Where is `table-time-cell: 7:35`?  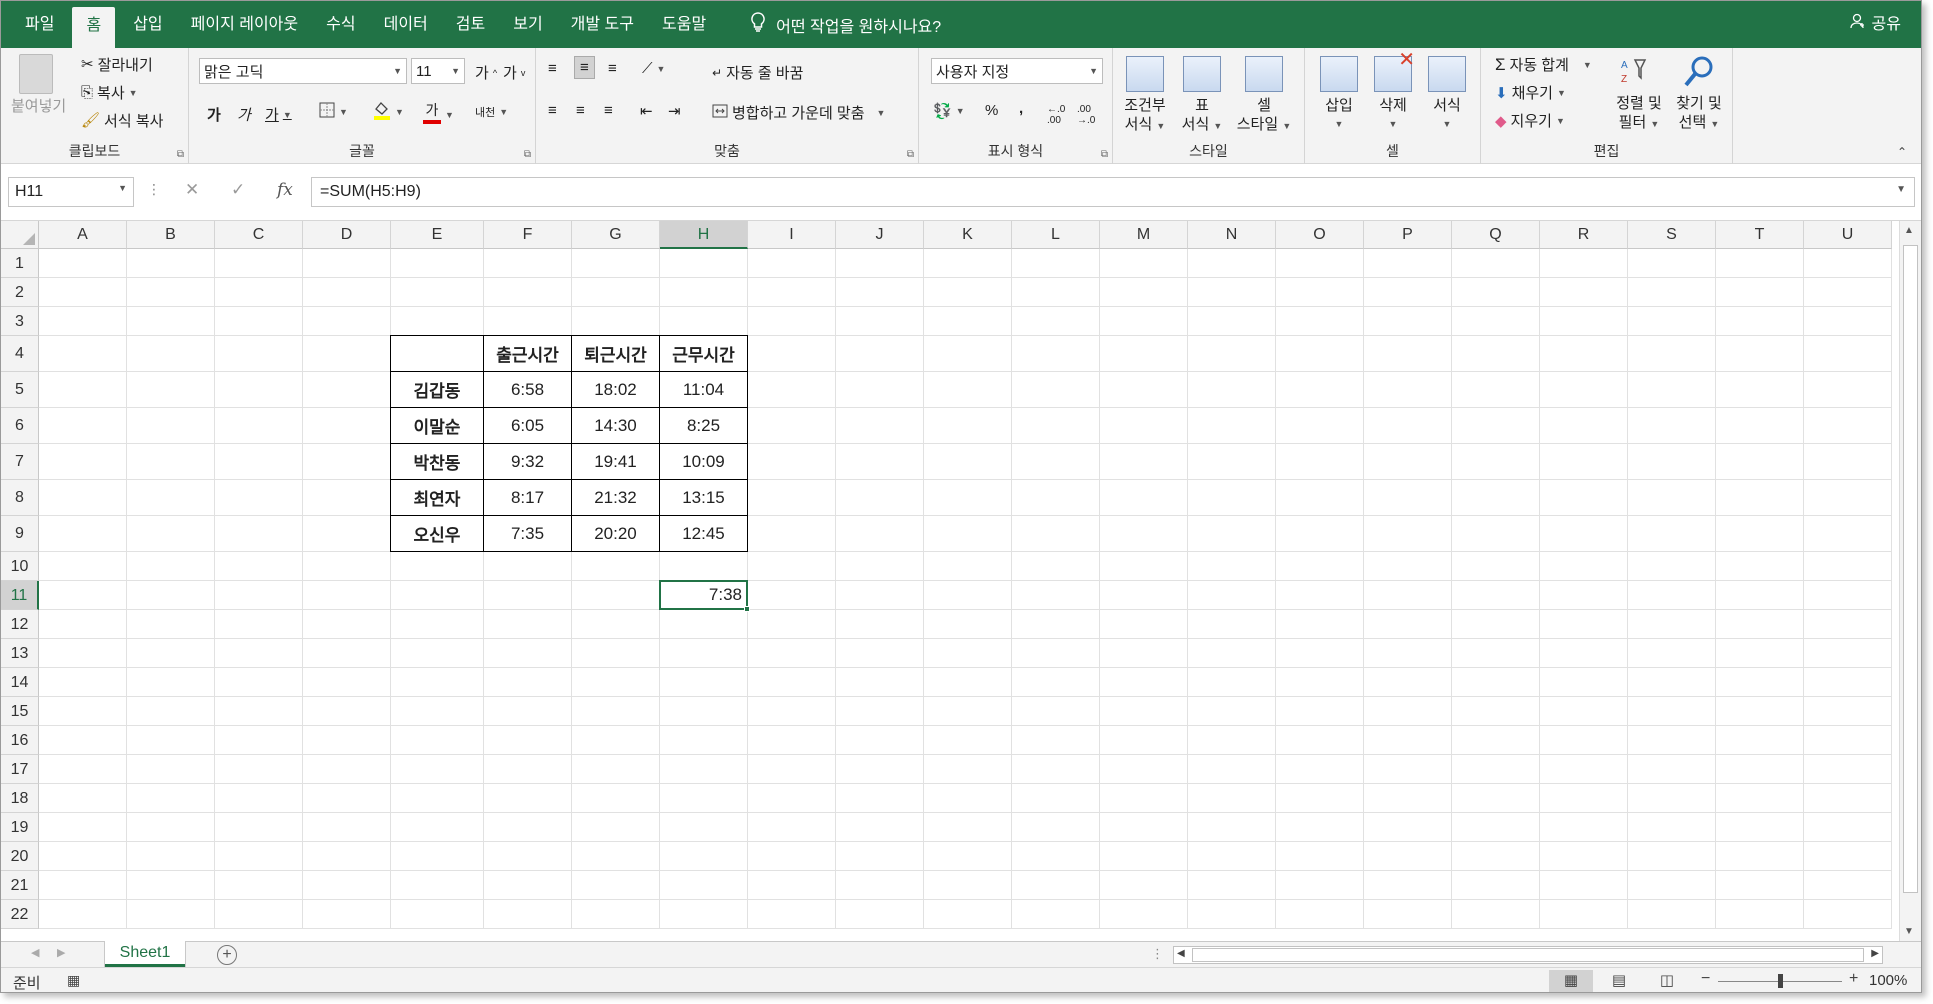
table-time-cell: 7:35 is located at coordinates (527, 533).